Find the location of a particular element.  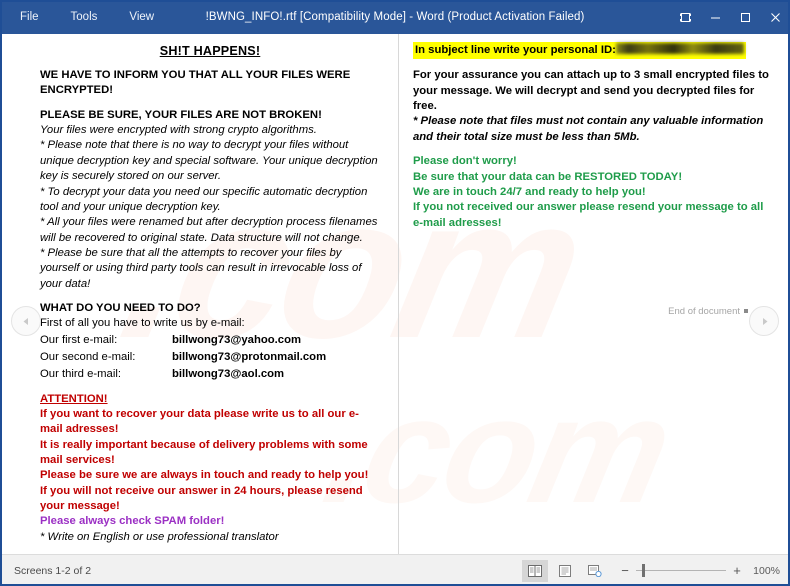

email-address: billwong73@yahoo.com is located at coordinates (237, 339).